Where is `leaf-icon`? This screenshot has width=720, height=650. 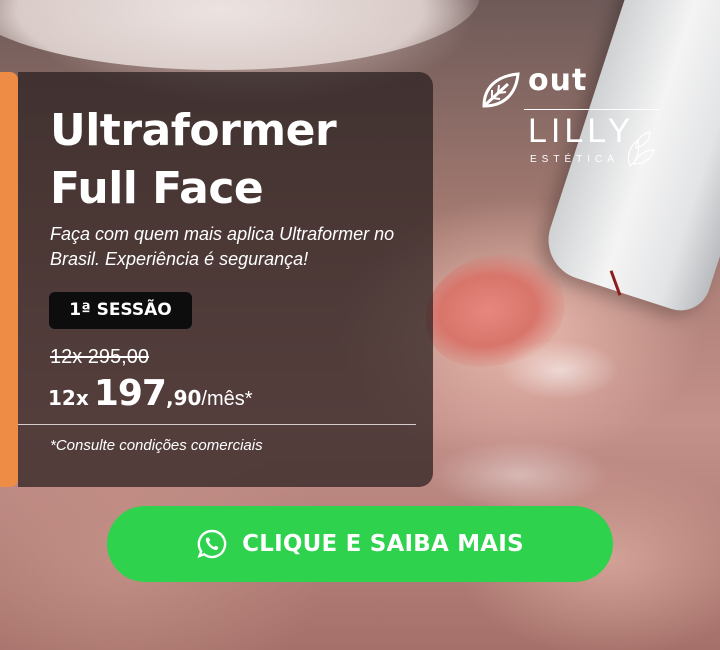 leaf-icon is located at coordinates (501, 90).